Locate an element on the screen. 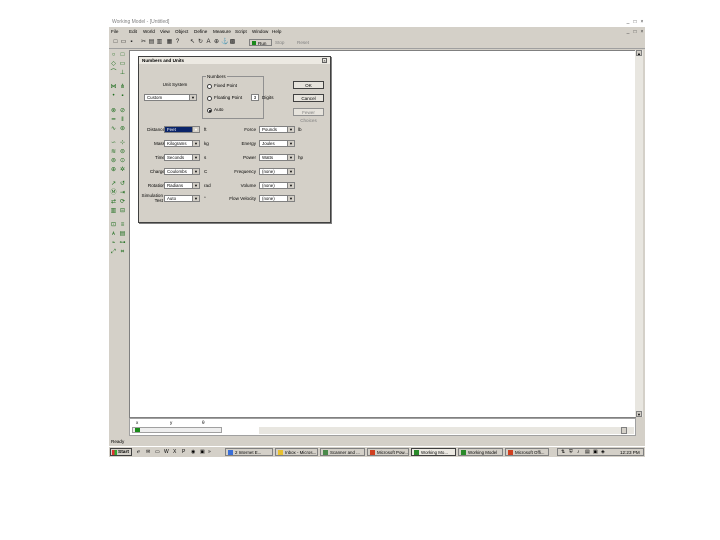 The image size is (720, 540). energy-select: Joules ▼ is located at coordinates (277, 143).